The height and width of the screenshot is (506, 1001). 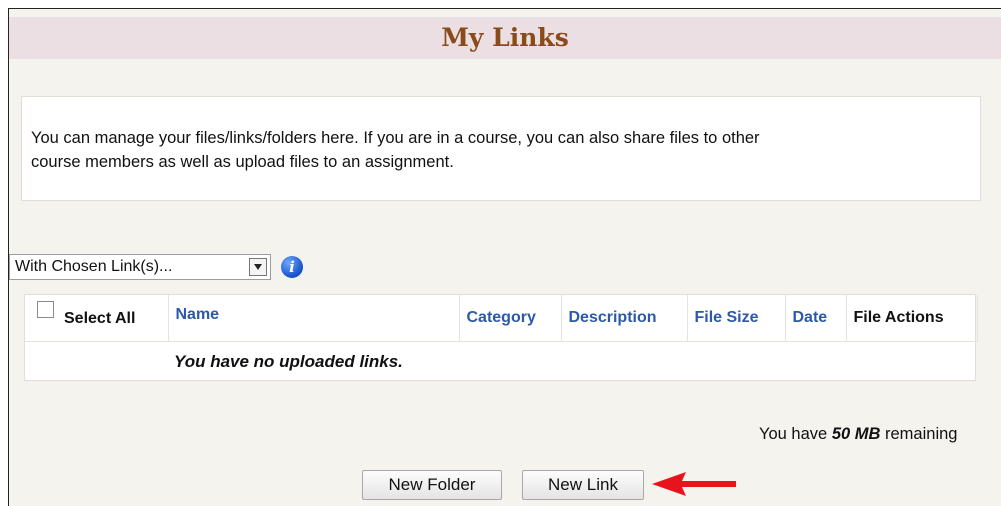 I want to click on bulk-action-row: With Chosen Link(s)... i, so click(x=156, y=267).